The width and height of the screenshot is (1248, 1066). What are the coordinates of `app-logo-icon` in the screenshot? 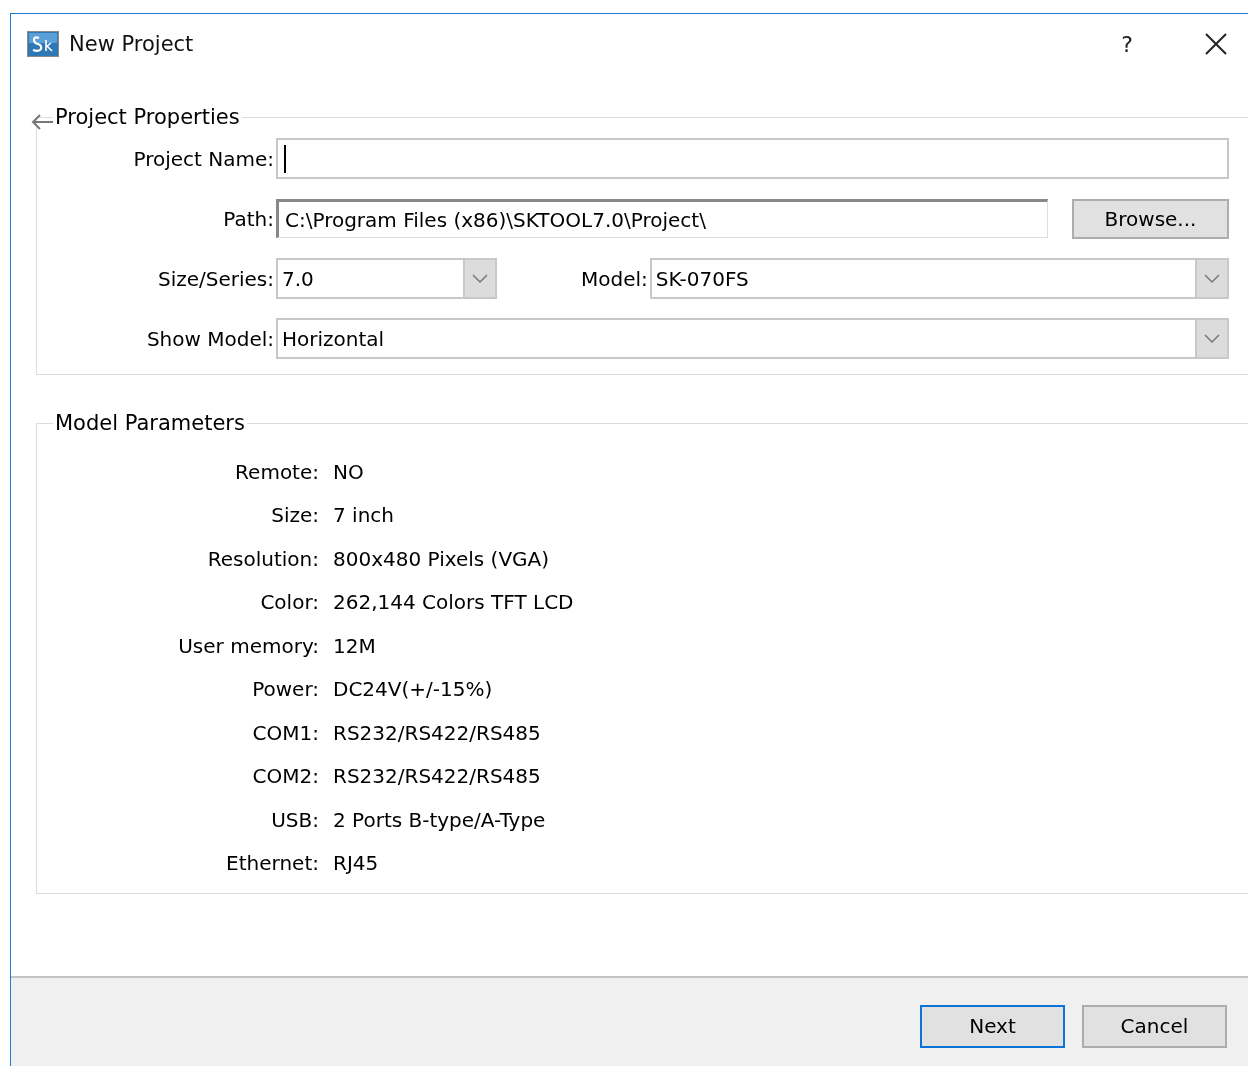 It's located at (43, 44).